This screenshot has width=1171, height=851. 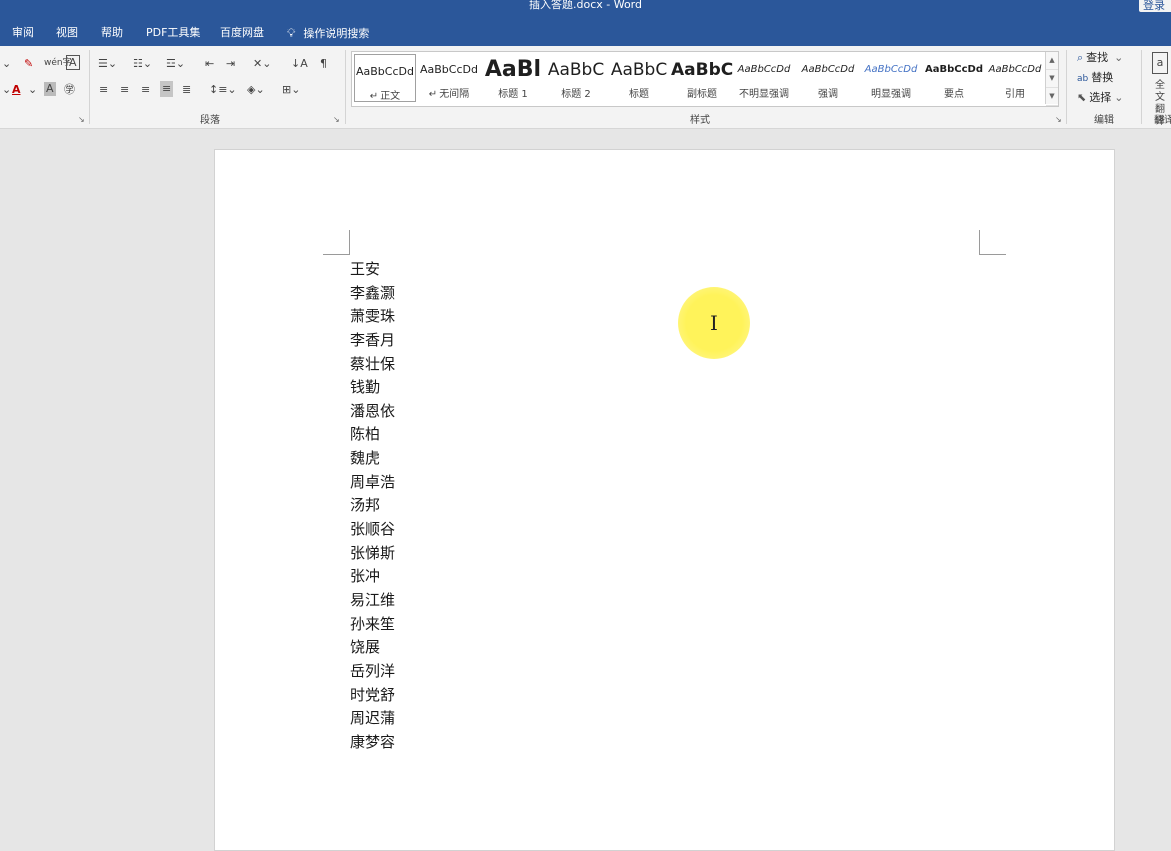 I want to click on document-line: 蔡壮保, so click(x=372, y=365).